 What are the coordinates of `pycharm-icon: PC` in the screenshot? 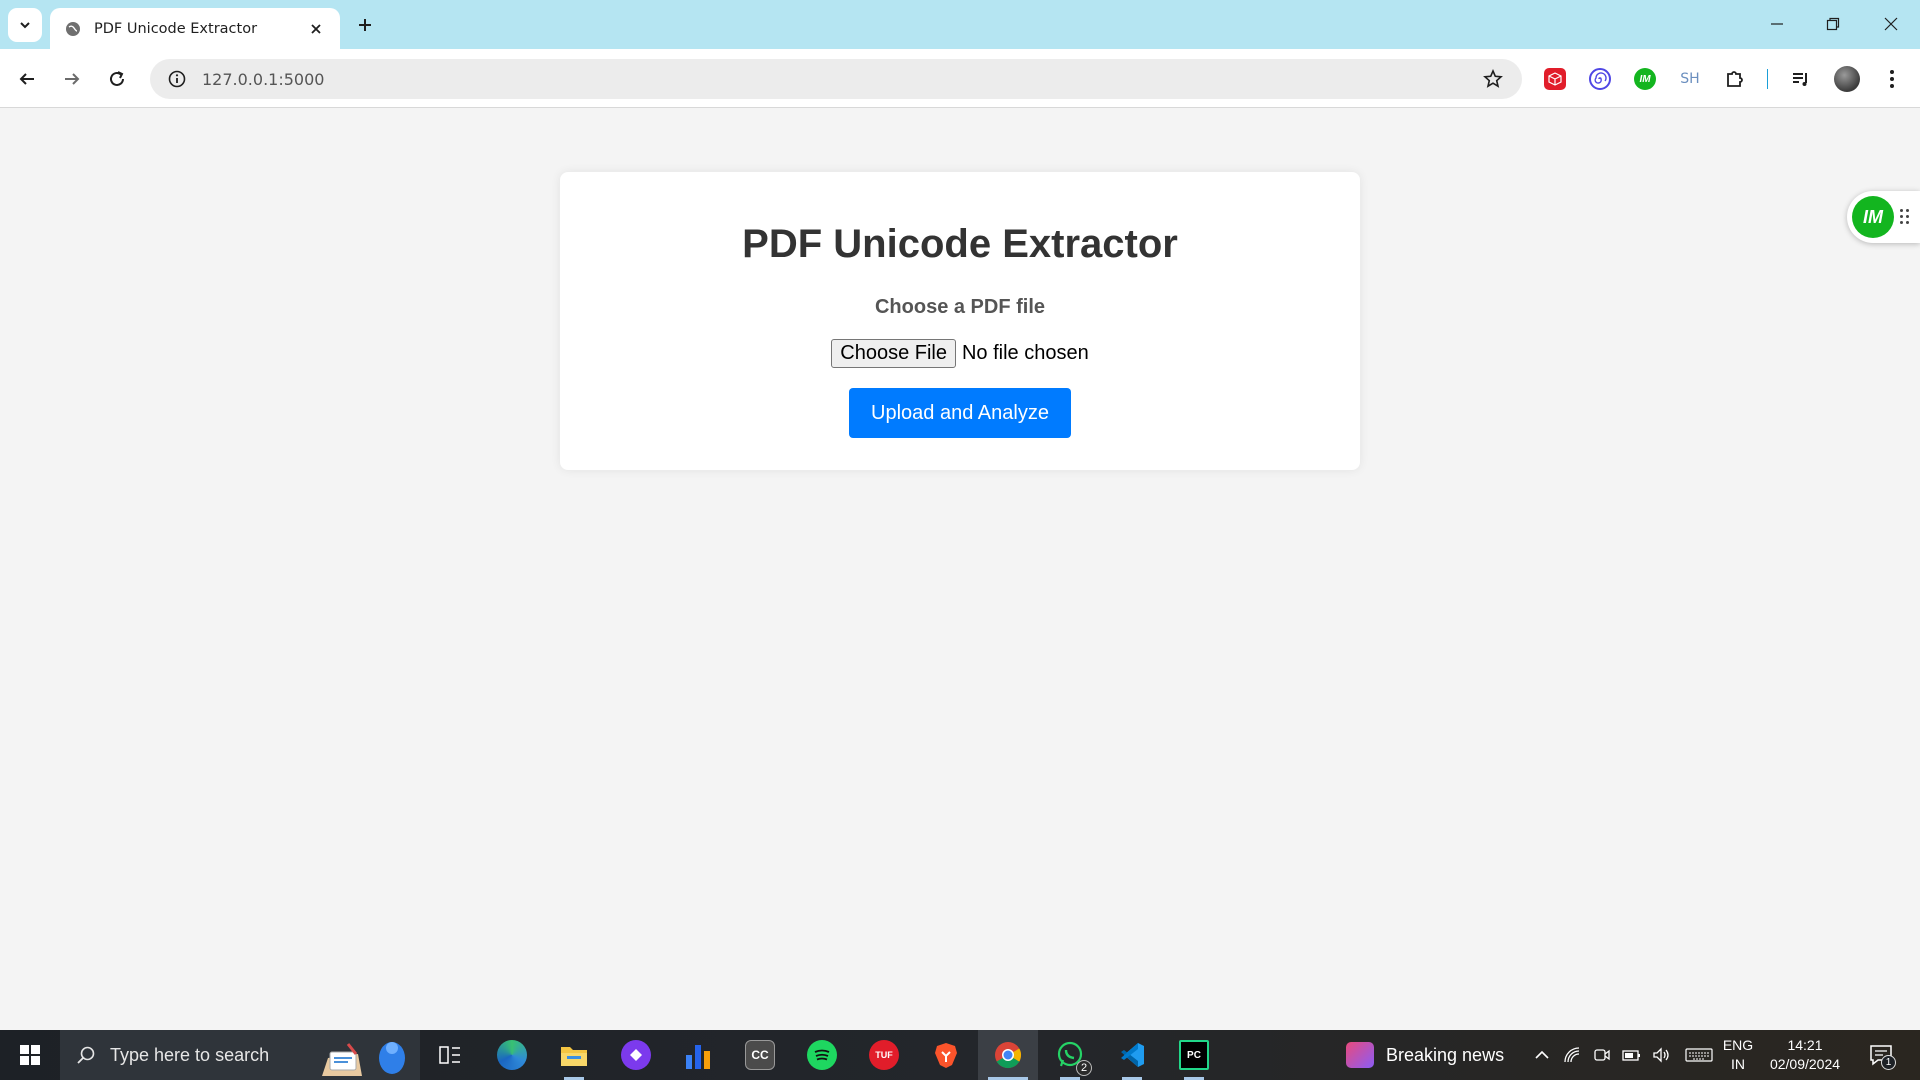 It's located at (1194, 1055).